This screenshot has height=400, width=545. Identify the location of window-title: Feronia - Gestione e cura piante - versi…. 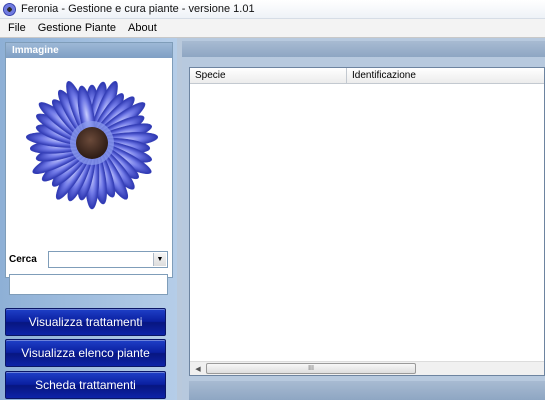
(138, 9).